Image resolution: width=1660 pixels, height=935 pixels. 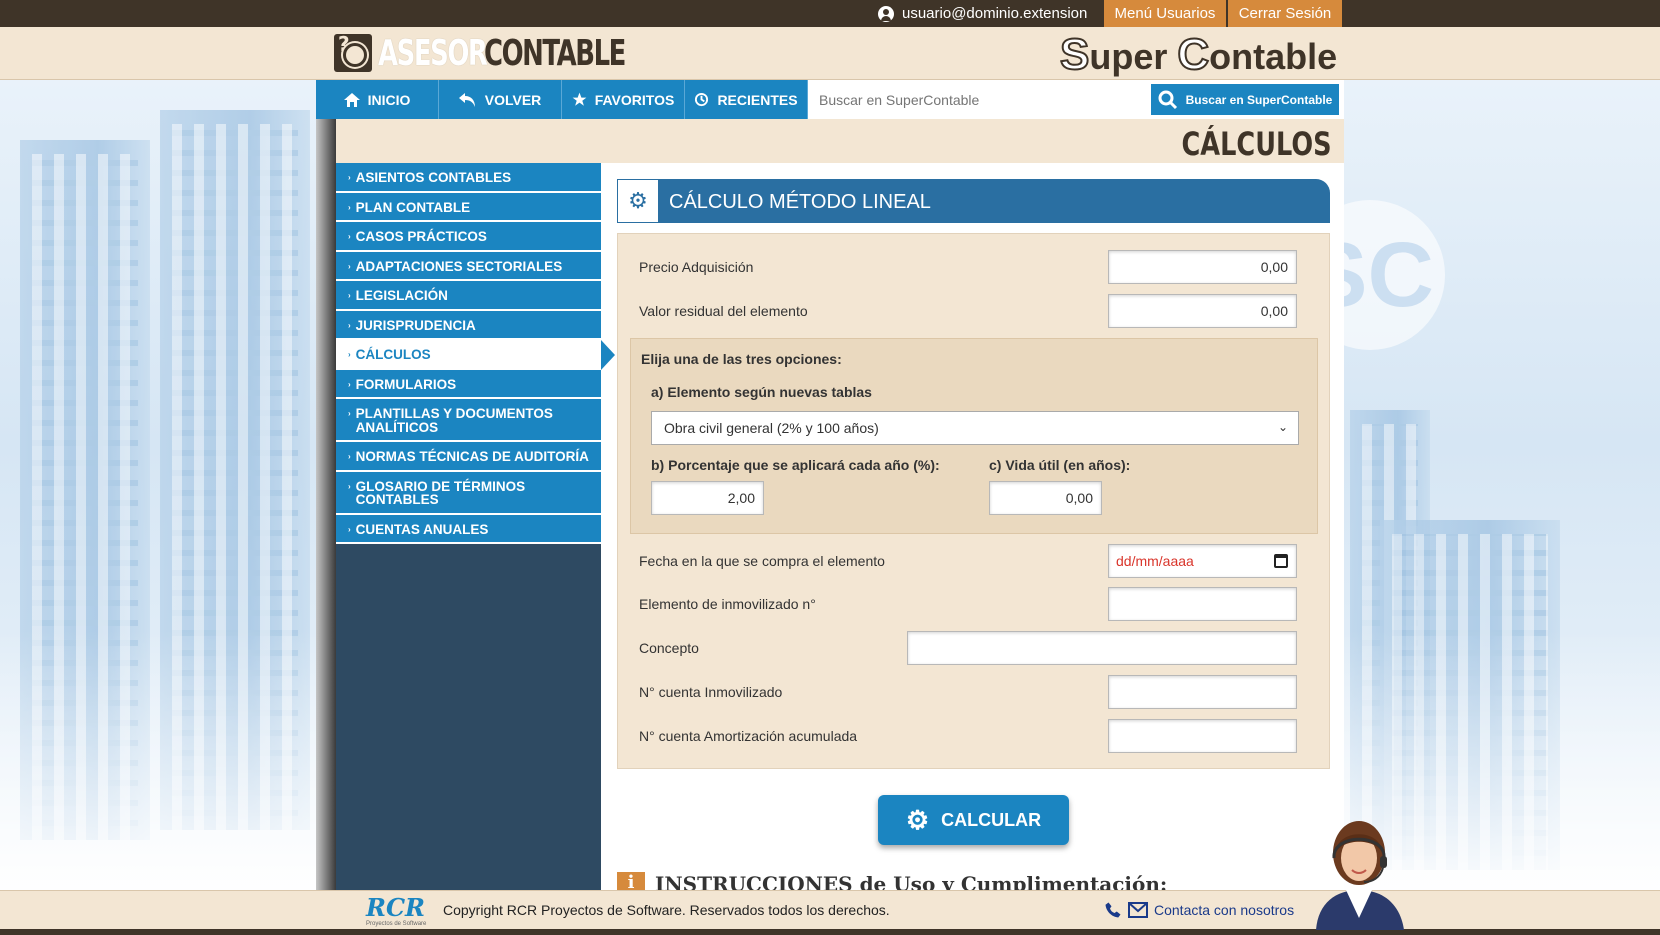 I want to click on sidebar-item-adaptaciones-sectoriales: › ADAPTACIONES SECTORIALES, so click(x=468, y=266).